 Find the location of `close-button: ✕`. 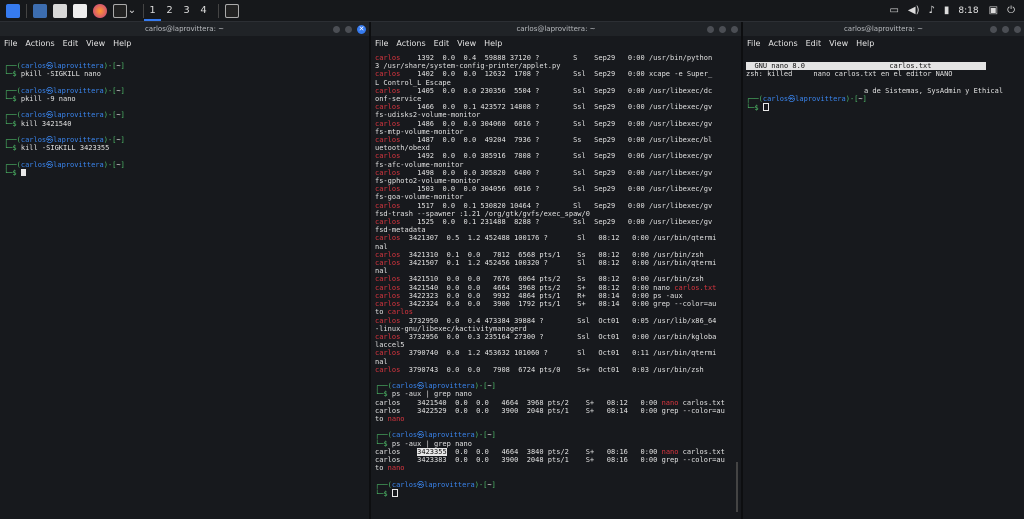

close-button: ✕ is located at coordinates (361, 29).